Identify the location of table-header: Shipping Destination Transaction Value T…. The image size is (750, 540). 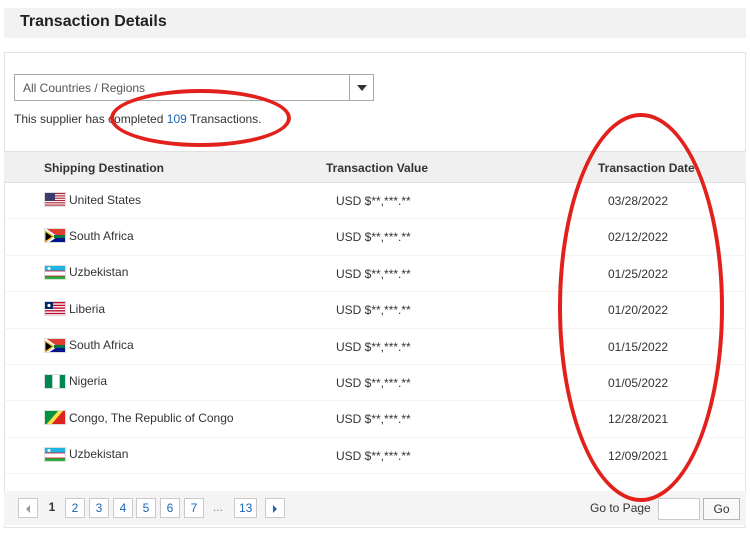
(375, 167).